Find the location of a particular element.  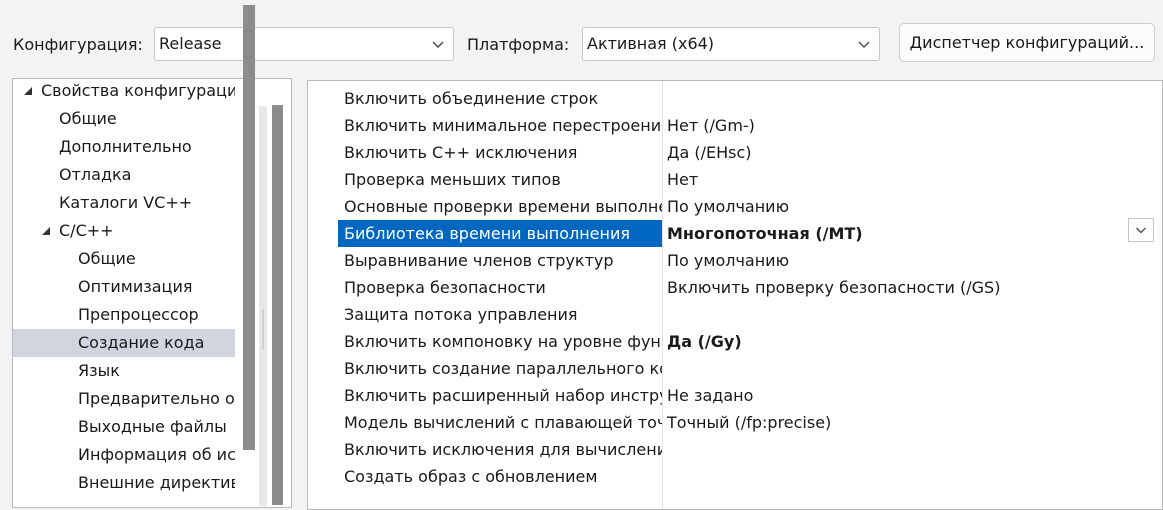

property-name: Модель вычислений с плавающей точкой is located at coordinates (503, 422).